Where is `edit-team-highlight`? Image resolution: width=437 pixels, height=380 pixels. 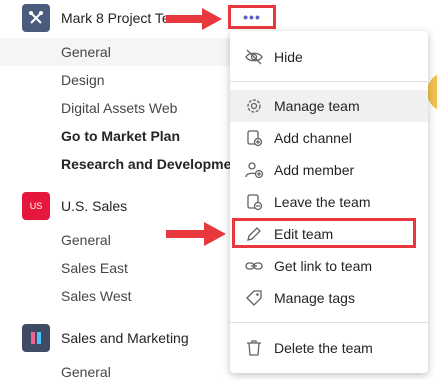
edit-team-highlight is located at coordinates (324, 233).